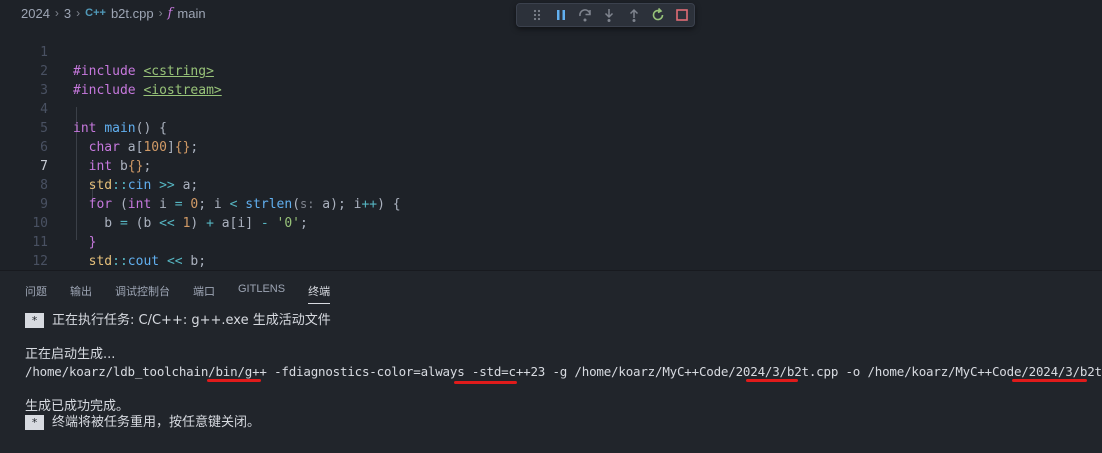 This screenshot has height=453, width=1102. What do you see at coordinates (551, 260) in the screenshot?
I see `code-line: 12 }` at bounding box center [551, 260].